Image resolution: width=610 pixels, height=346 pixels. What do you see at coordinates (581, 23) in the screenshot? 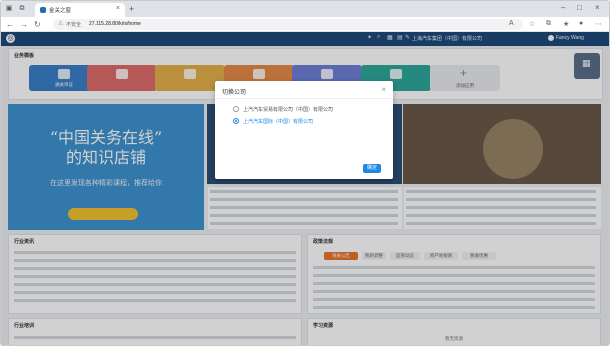
I see `profile-icon: ●` at bounding box center [581, 23].